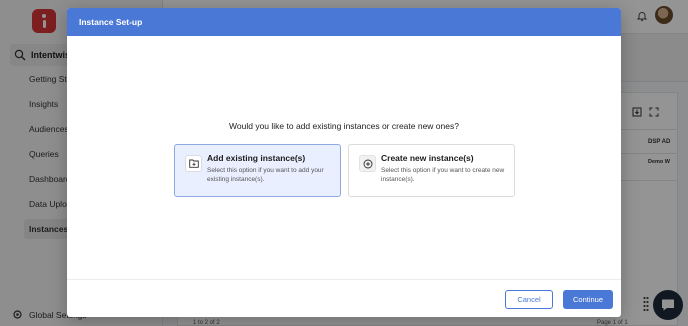 The height and width of the screenshot is (326, 688). I want to click on modal-header: Instance Set-up, so click(344, 22).